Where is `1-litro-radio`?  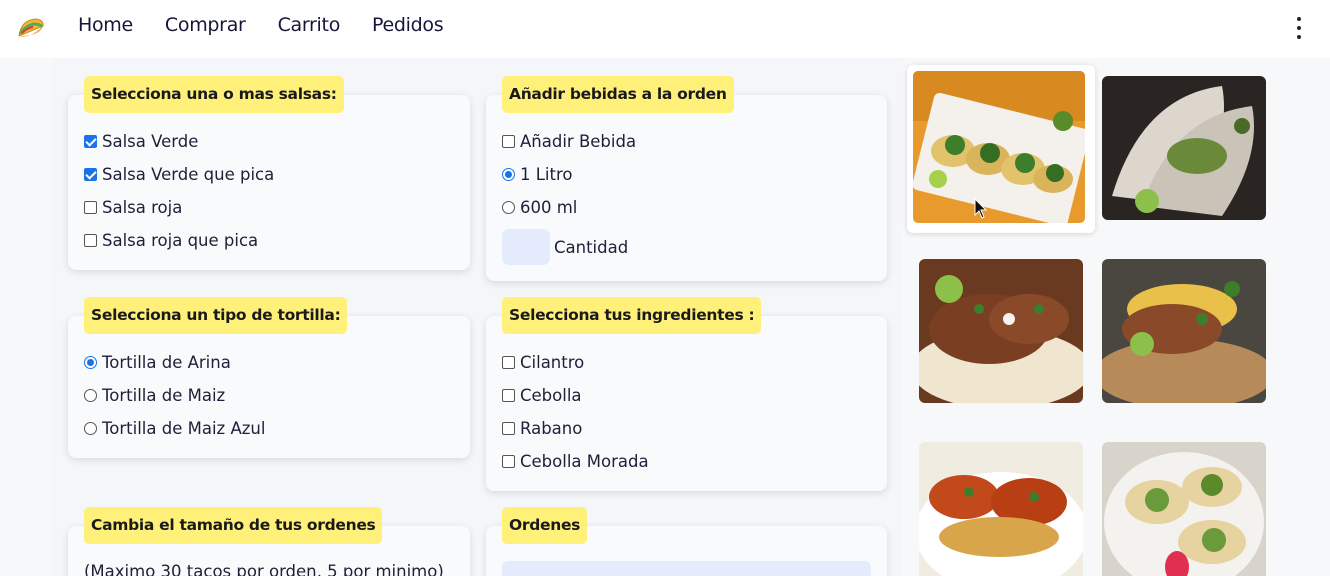
1-litro-radio is located at coordinates (508, 174).